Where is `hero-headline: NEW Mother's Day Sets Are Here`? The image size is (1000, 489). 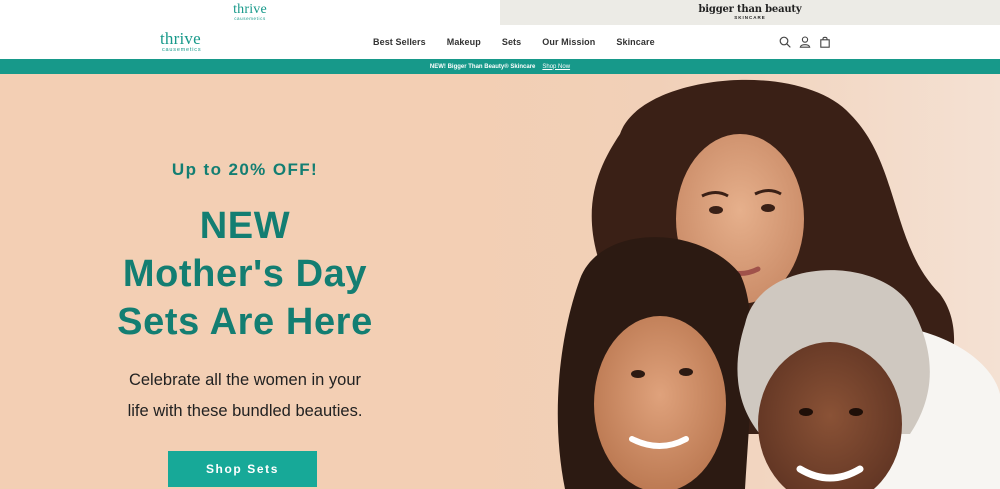 hero-headline: NEW Mother's Day Sets Are Here is located at coordinates (245, 274).